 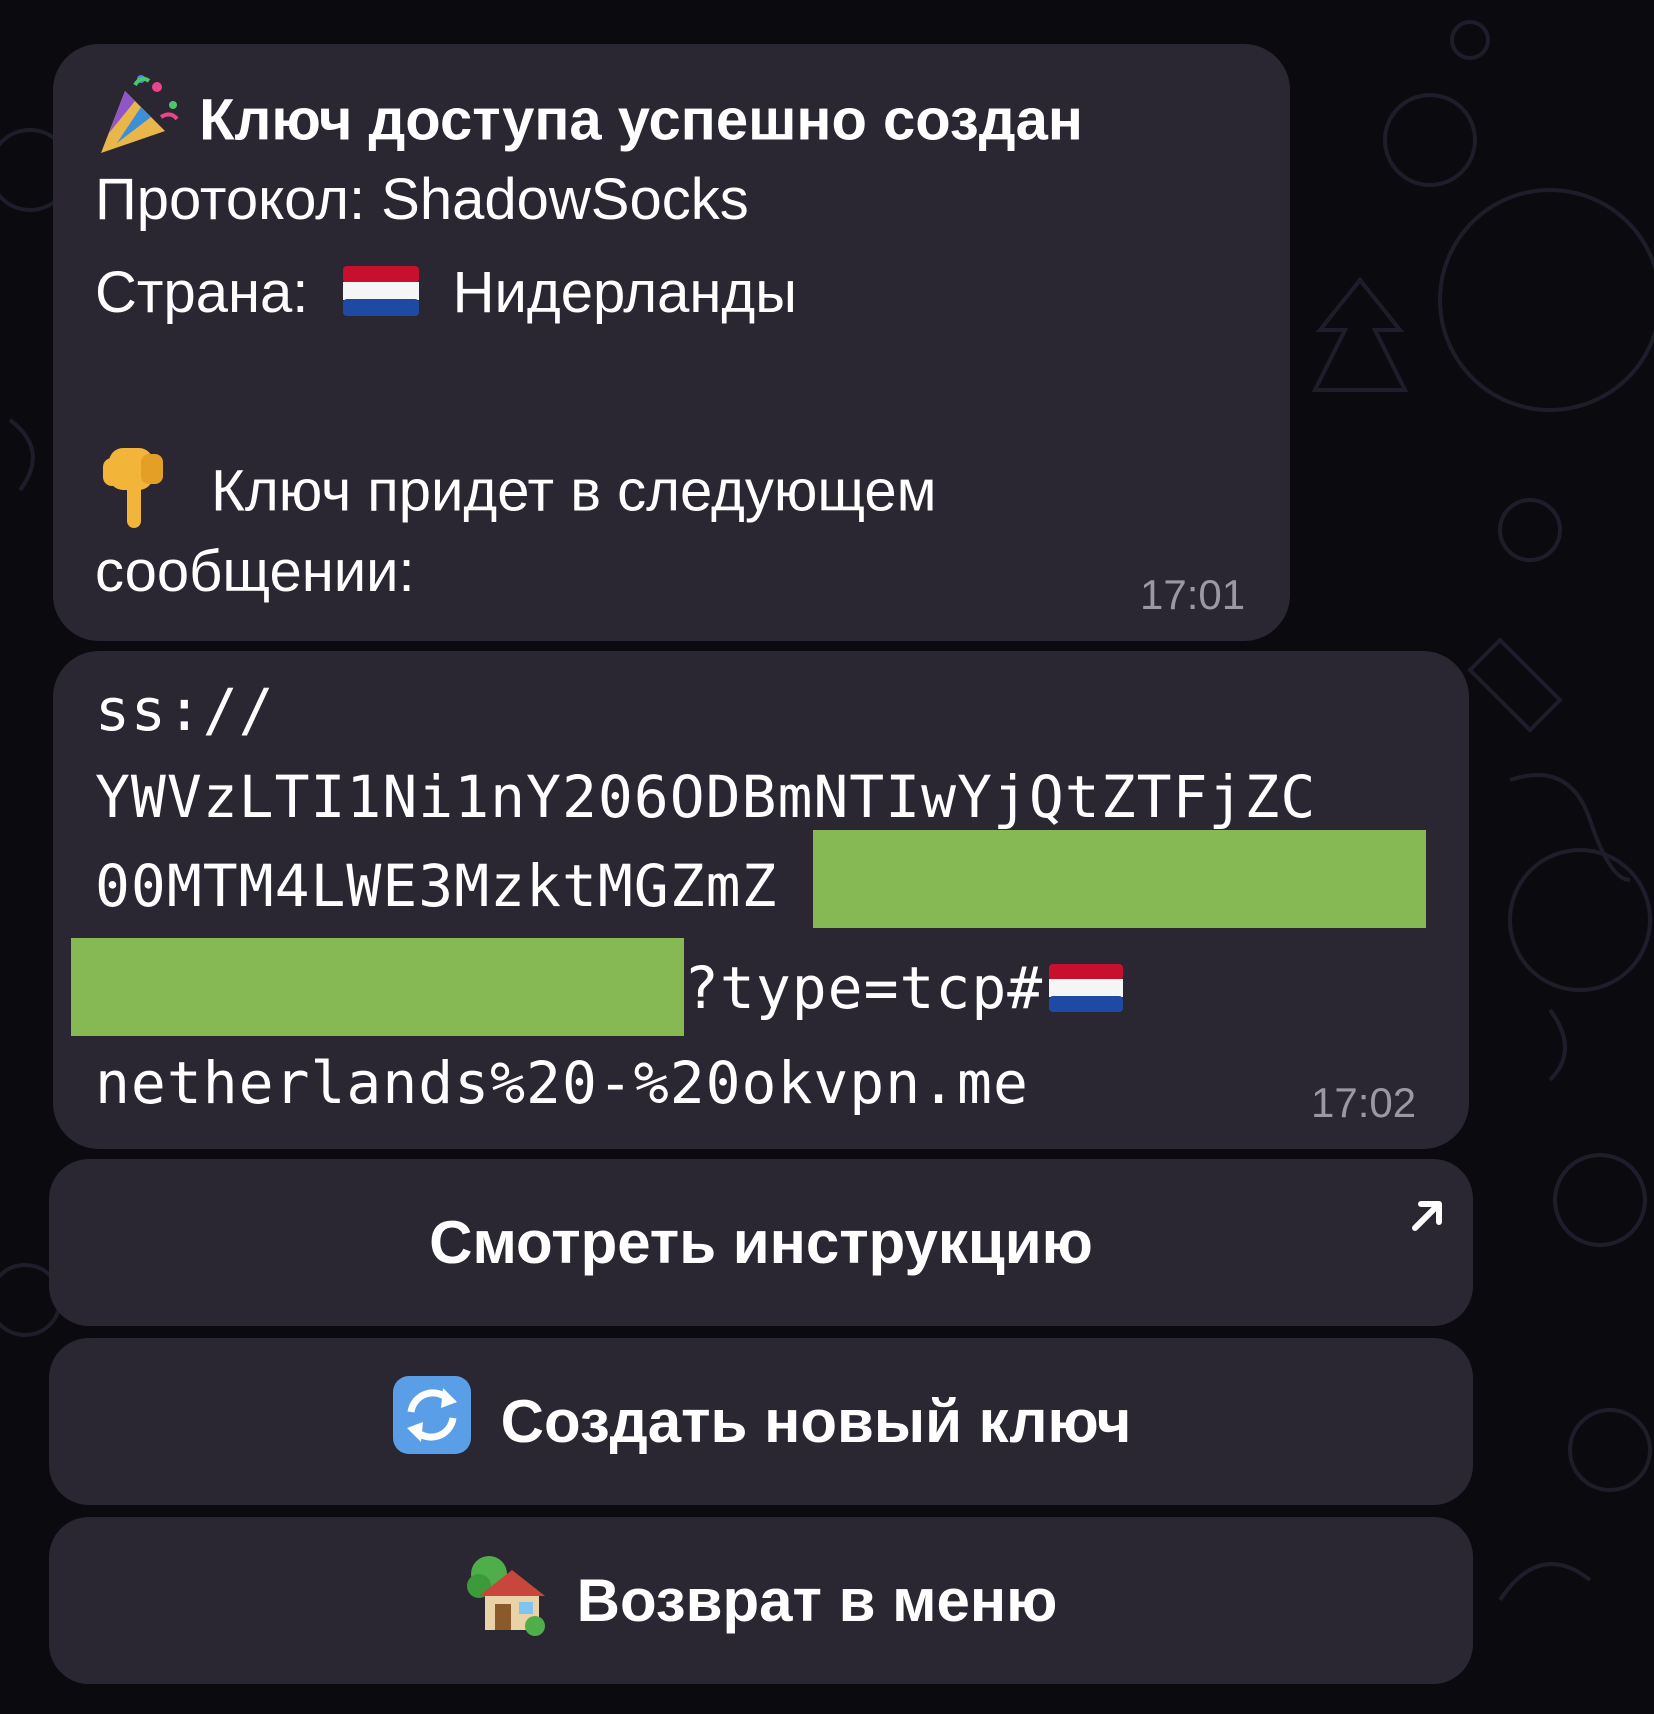 What do you see at coordinates (139, 124) in the screenshot?
I see `party-popper-icon` at bounding box center [139, 124].